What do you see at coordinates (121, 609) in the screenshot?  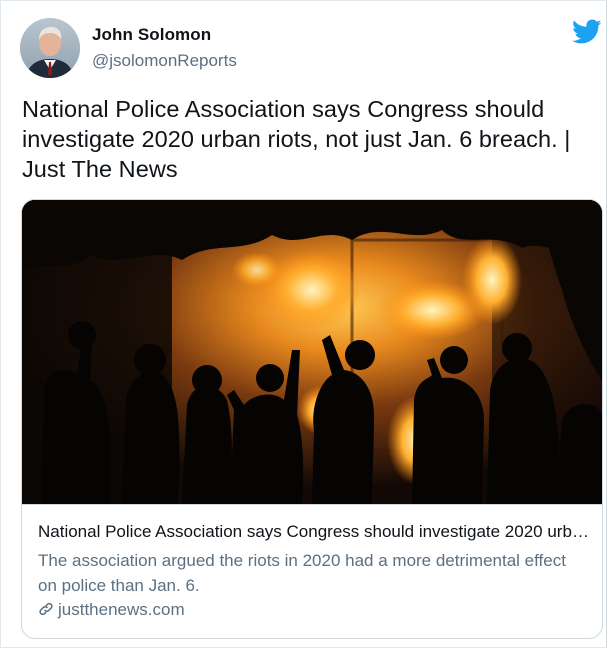 I see `card-domain-text: justthenews.com` at bounding box center [121, 609].